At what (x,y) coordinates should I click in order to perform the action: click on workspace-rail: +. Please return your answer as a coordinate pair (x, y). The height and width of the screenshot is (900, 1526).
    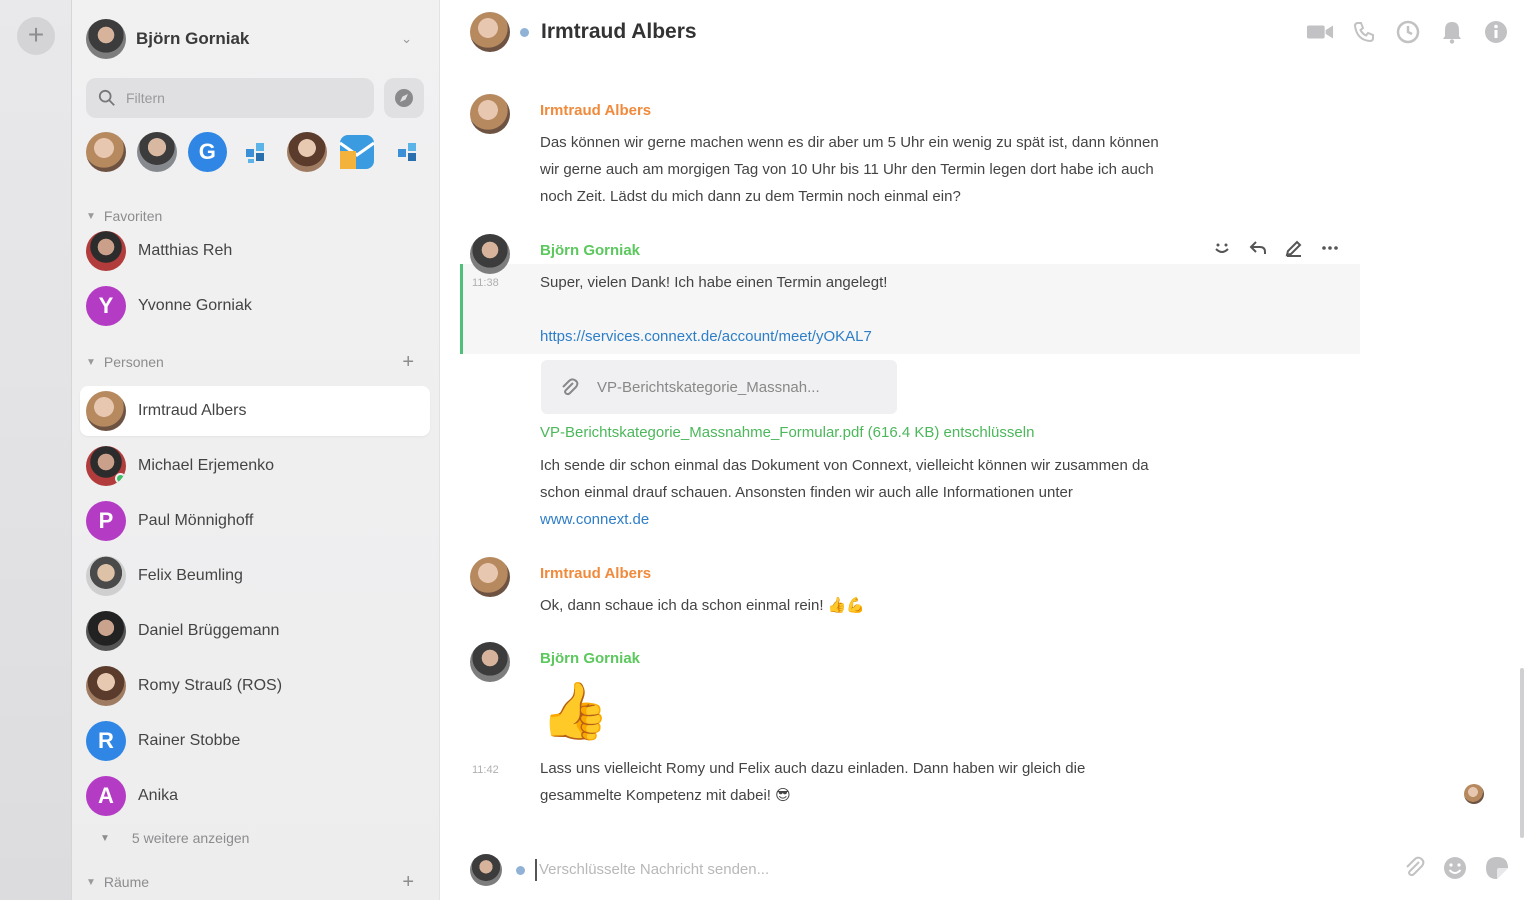
    Looking at the image, I should click on (36, 450).